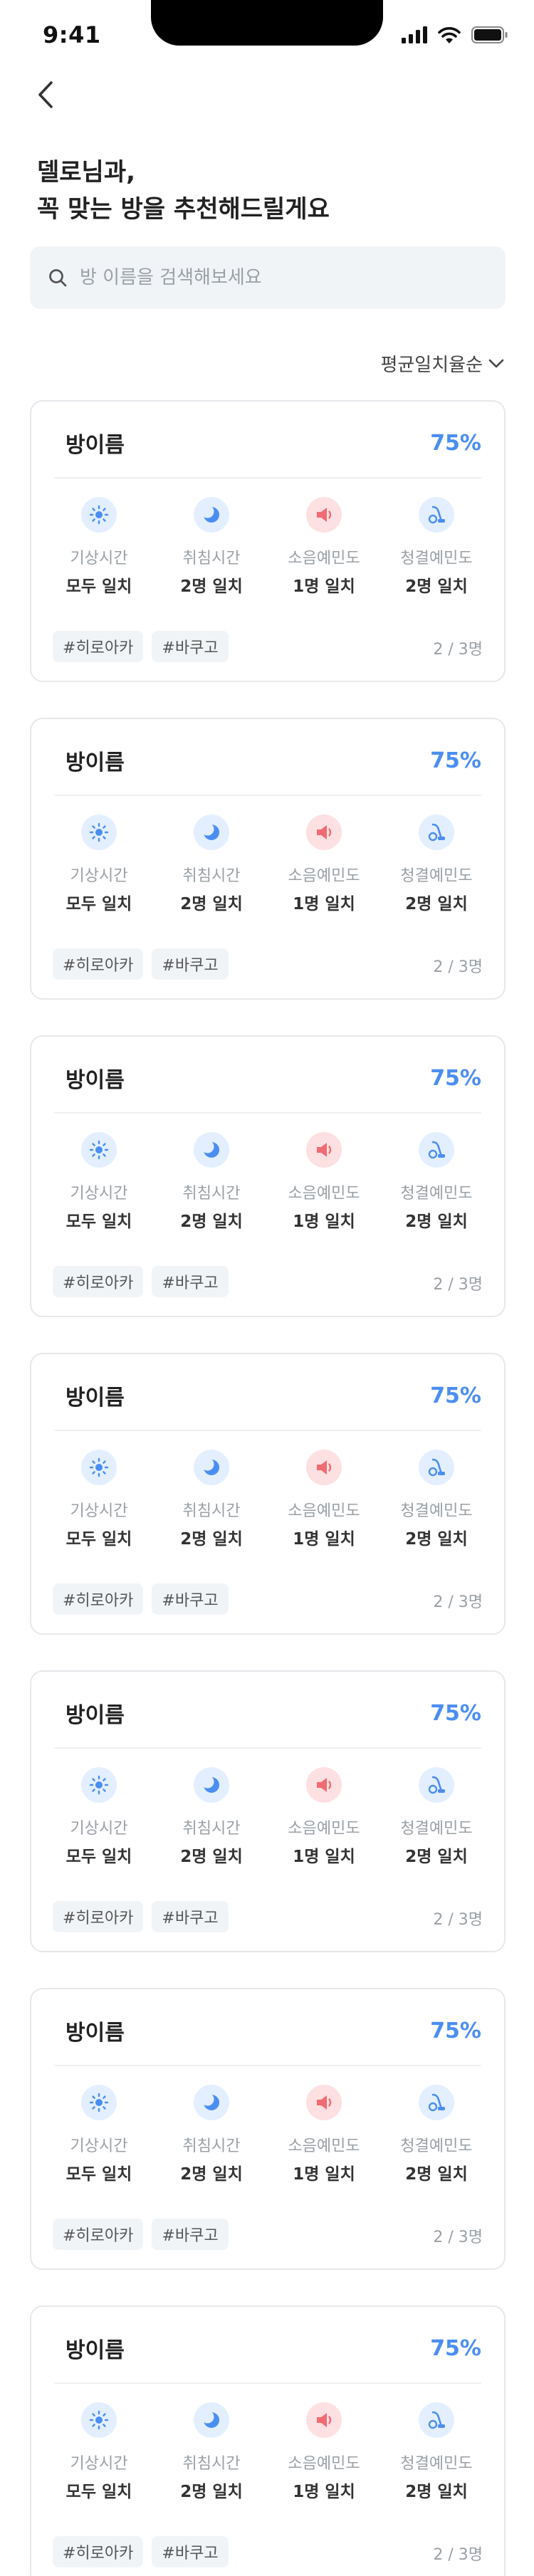 The image size is (534, 2576). What do you see at coordinates (489, 34) in the screenshot?
I see `battery-icon` at bounding box center [489, 34].